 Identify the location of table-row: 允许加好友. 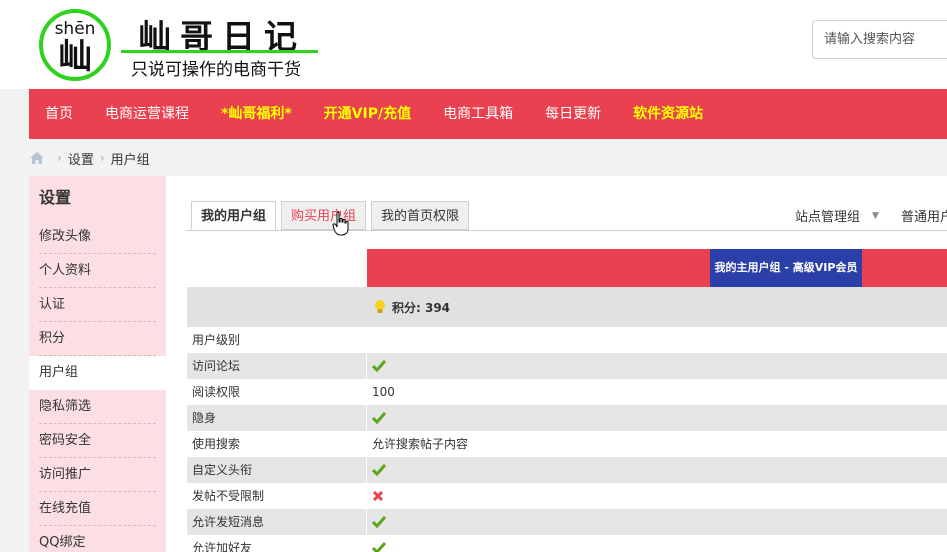
(567, 543).